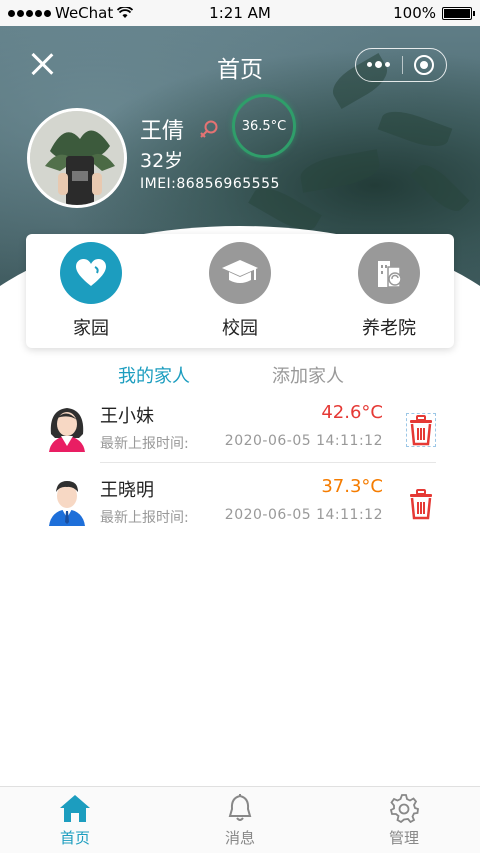 Image resolution: width=480 pixels, height=853 pixels. Describe the element at coordinates (162, 131) in the screenshot. I see `profile-name: 王倩` at that location.